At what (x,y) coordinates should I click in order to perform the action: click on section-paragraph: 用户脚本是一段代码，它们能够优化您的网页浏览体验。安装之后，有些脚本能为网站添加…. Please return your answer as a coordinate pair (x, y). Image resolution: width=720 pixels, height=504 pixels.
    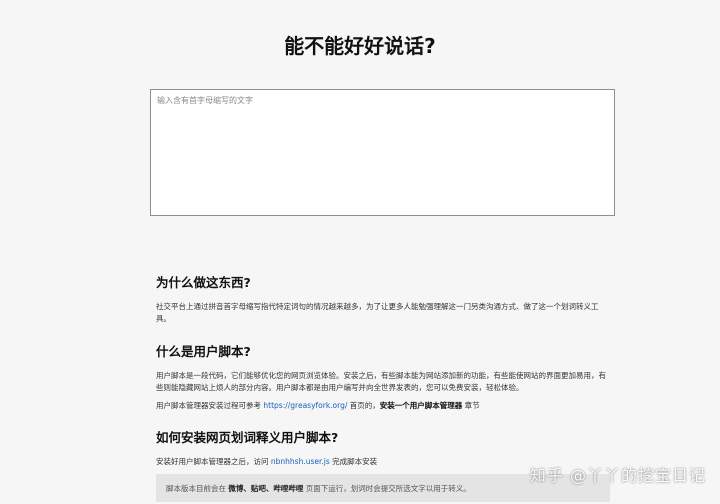
    Looking at the image, I should click on (381, 381).